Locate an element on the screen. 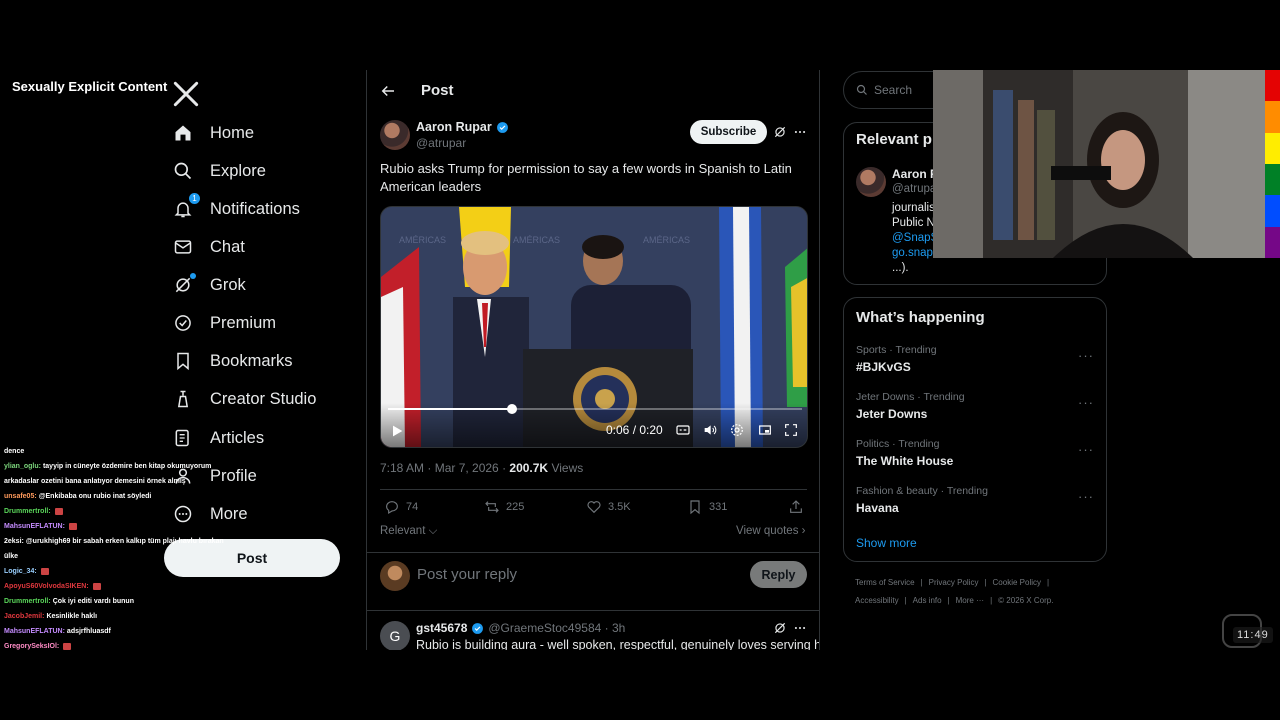  bio-url-link: go.snap is located at coordinates (915, 253).